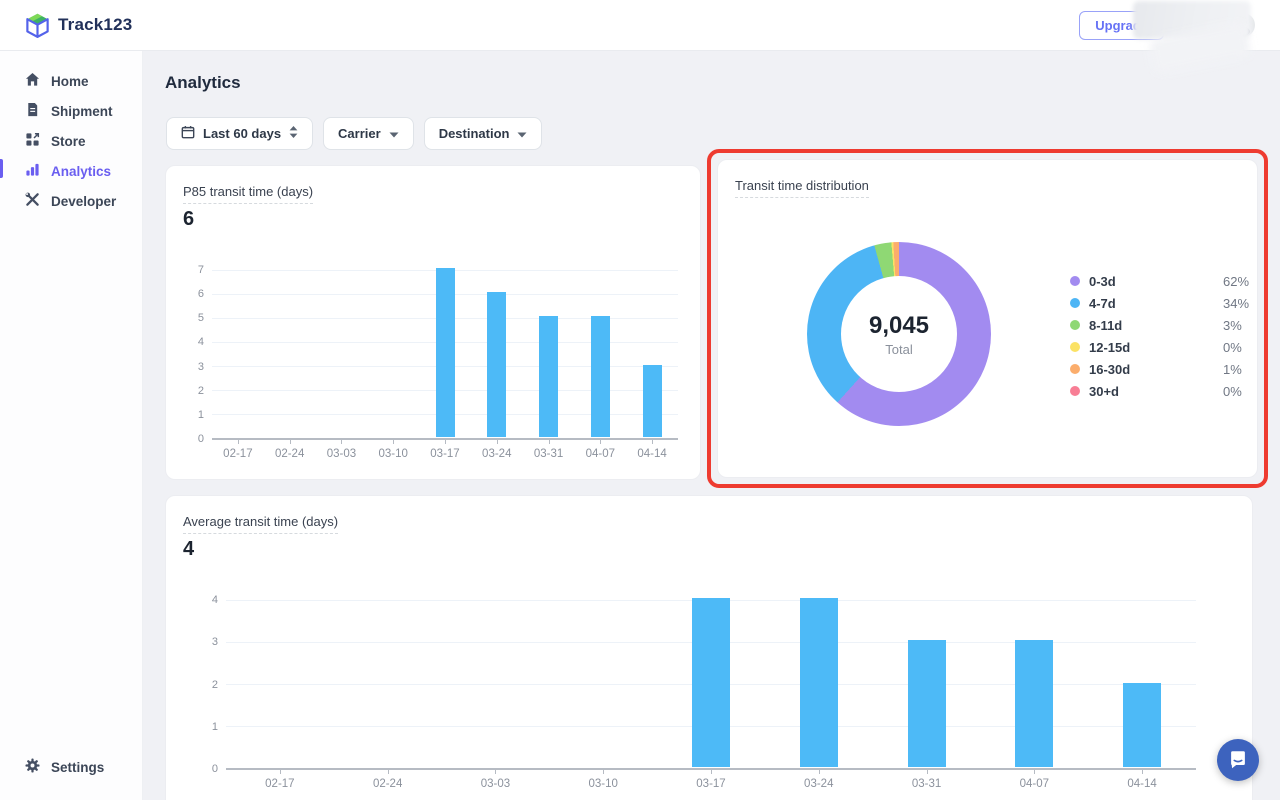  Describe the element at coordinates (1236, 281) in the screenshot. I see `legend-percent: 62%` at that location.